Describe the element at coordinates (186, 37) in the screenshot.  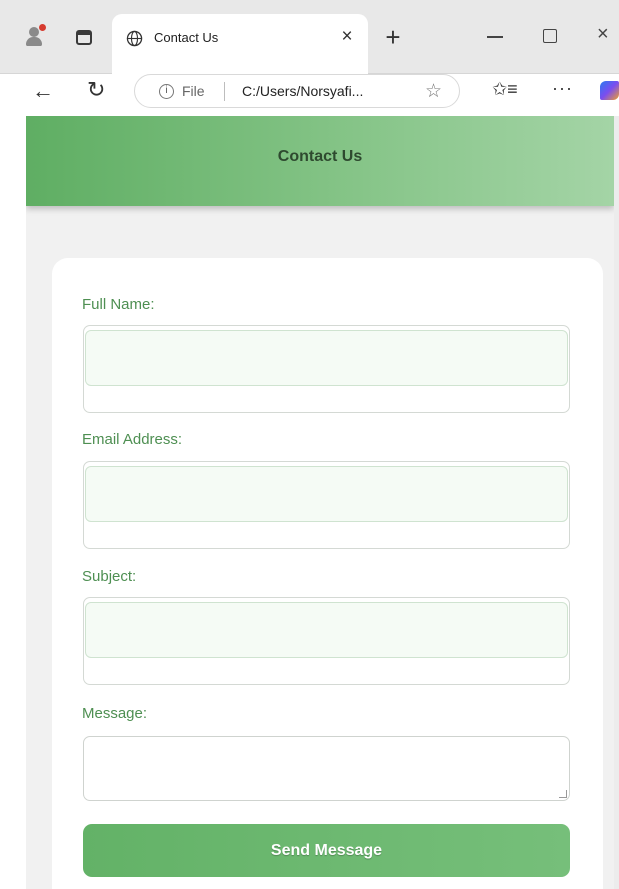
I see `tab-title: Contact Us` at that location.